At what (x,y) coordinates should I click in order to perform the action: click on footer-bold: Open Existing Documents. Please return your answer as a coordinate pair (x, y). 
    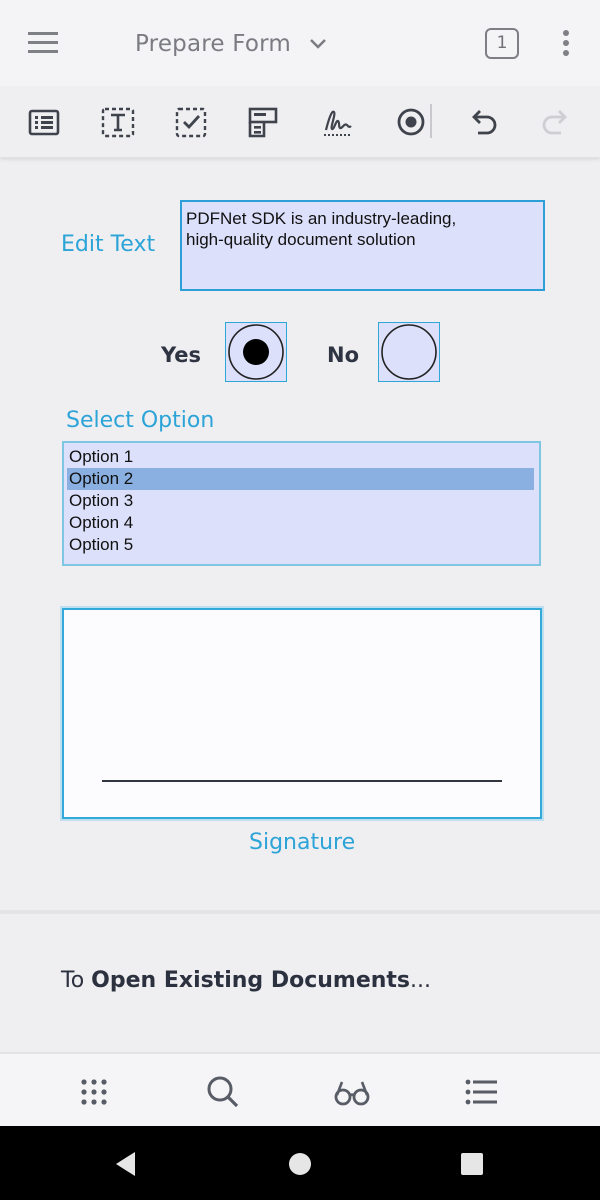
    Looking at the image, I should click on (251, 980).